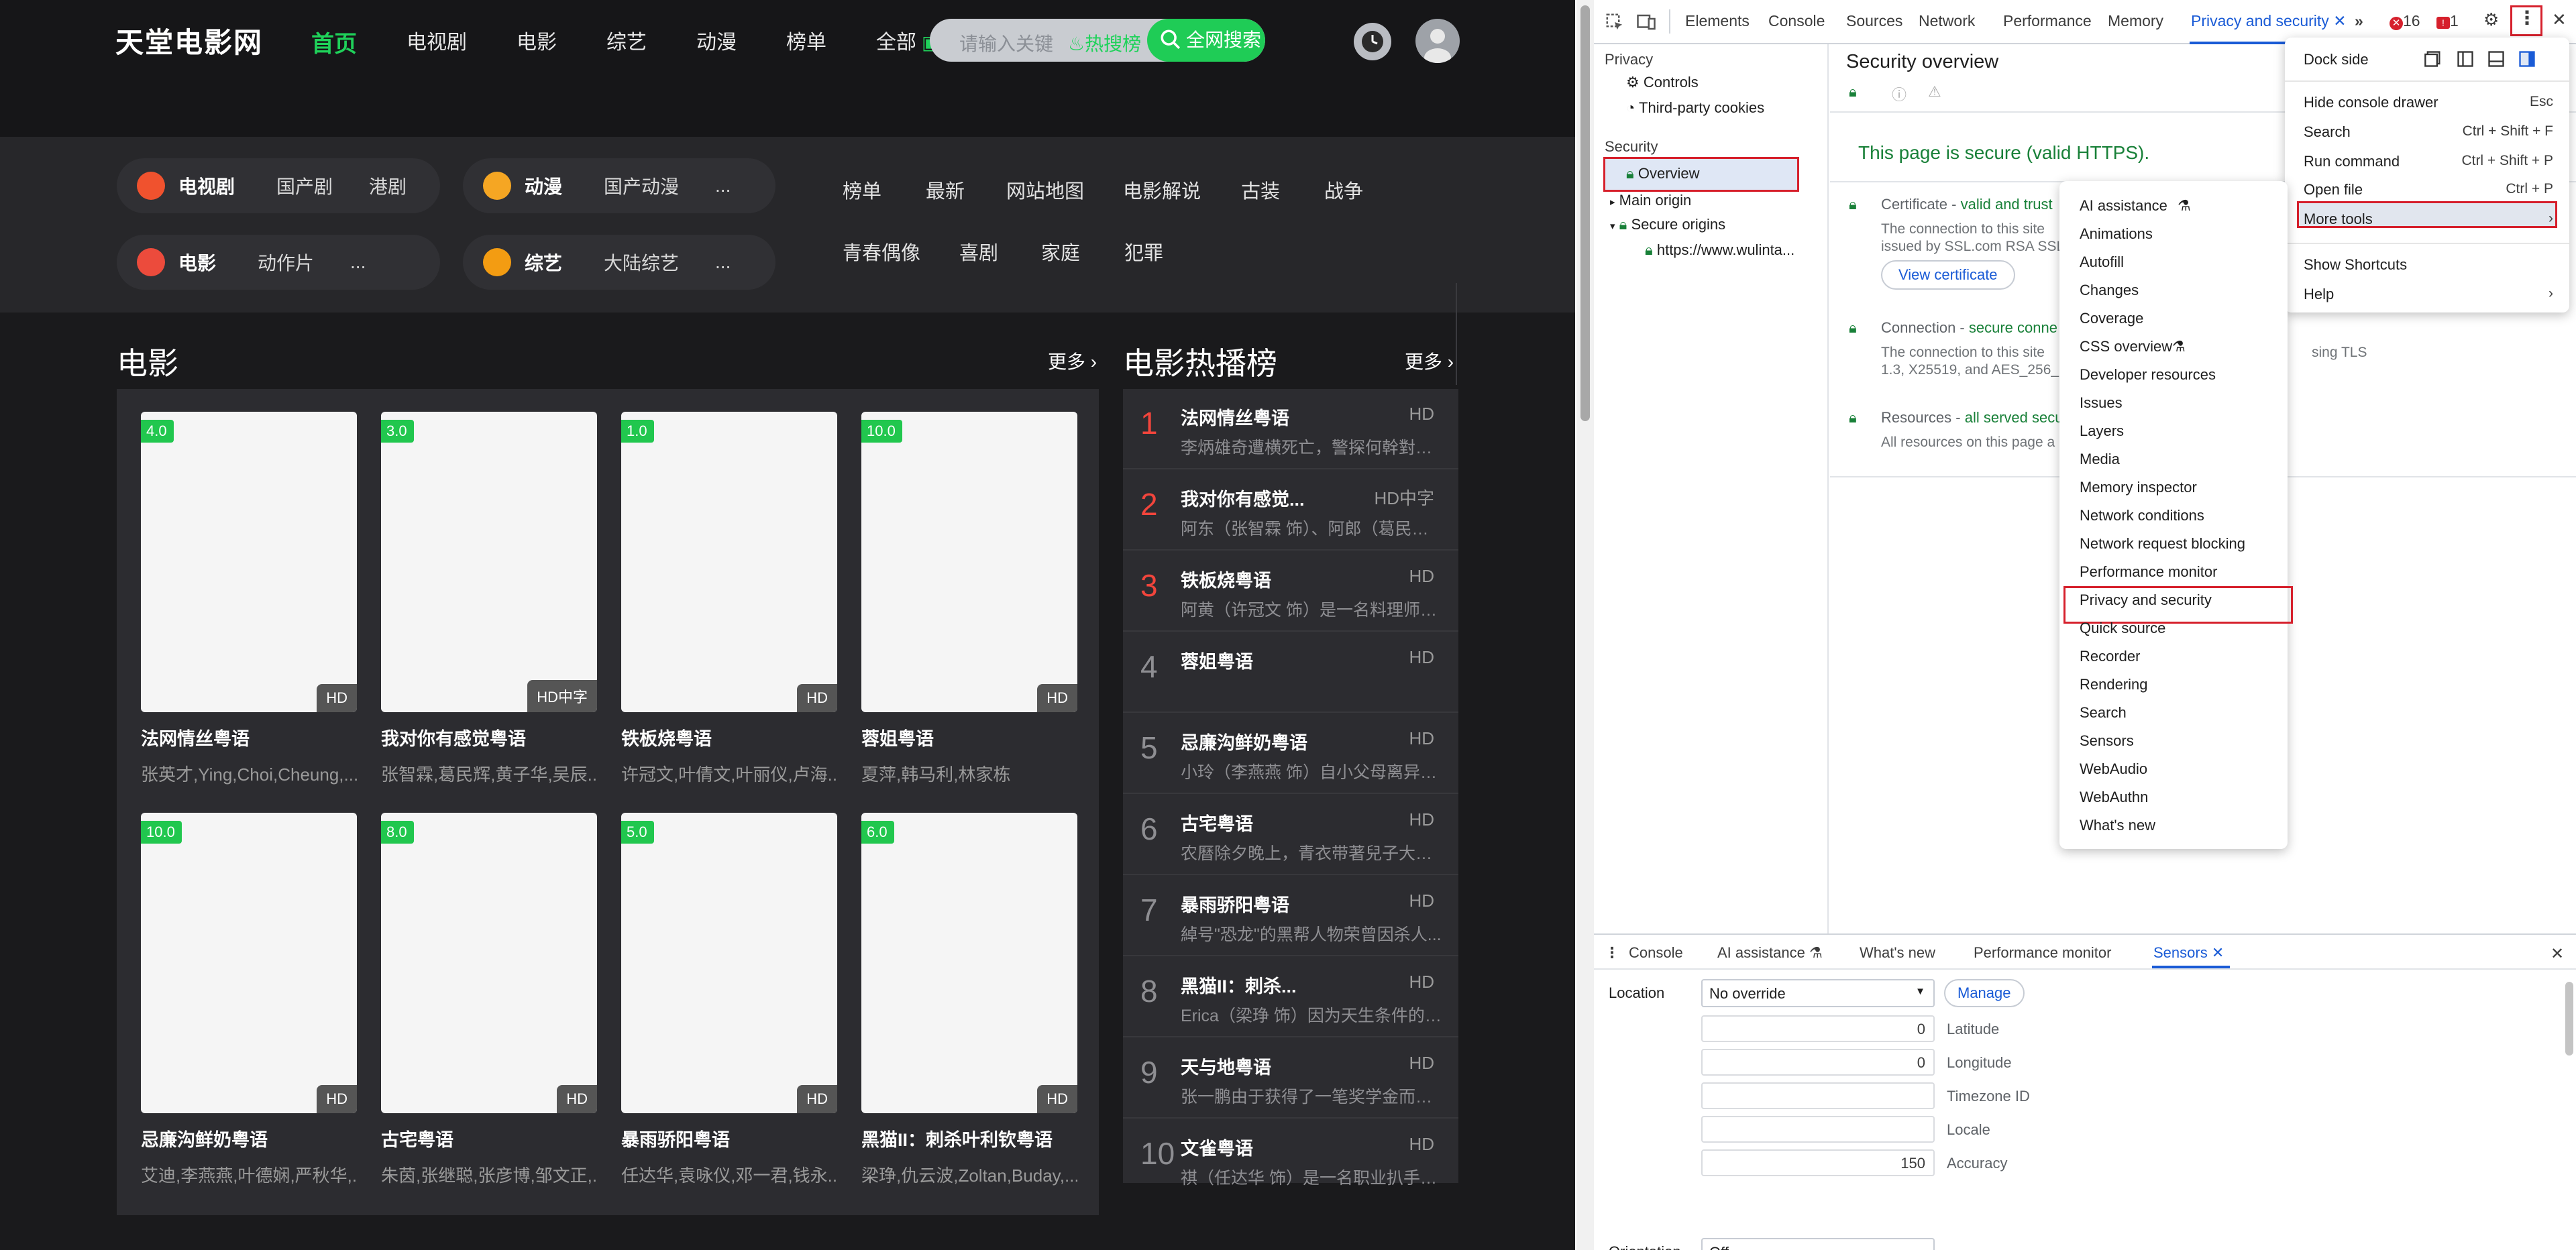 Image resolution: width=2576 pixels, height=1250 pixels. What do you see at coordinates (1244, 741) in the screenshot?
I see `rank-title: 忌廉沟鲜奶粤语` at bounding box center [1244, 741].